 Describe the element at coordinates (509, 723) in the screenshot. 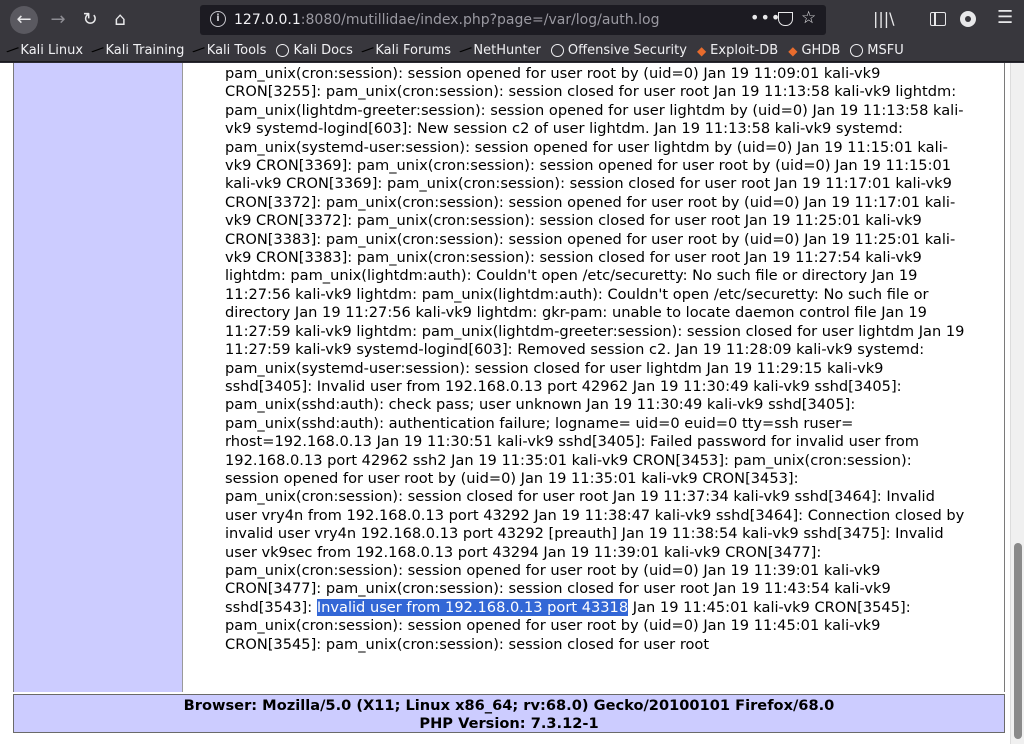

I see `php-version: PHP Version: 7.3.12-1` at that location.